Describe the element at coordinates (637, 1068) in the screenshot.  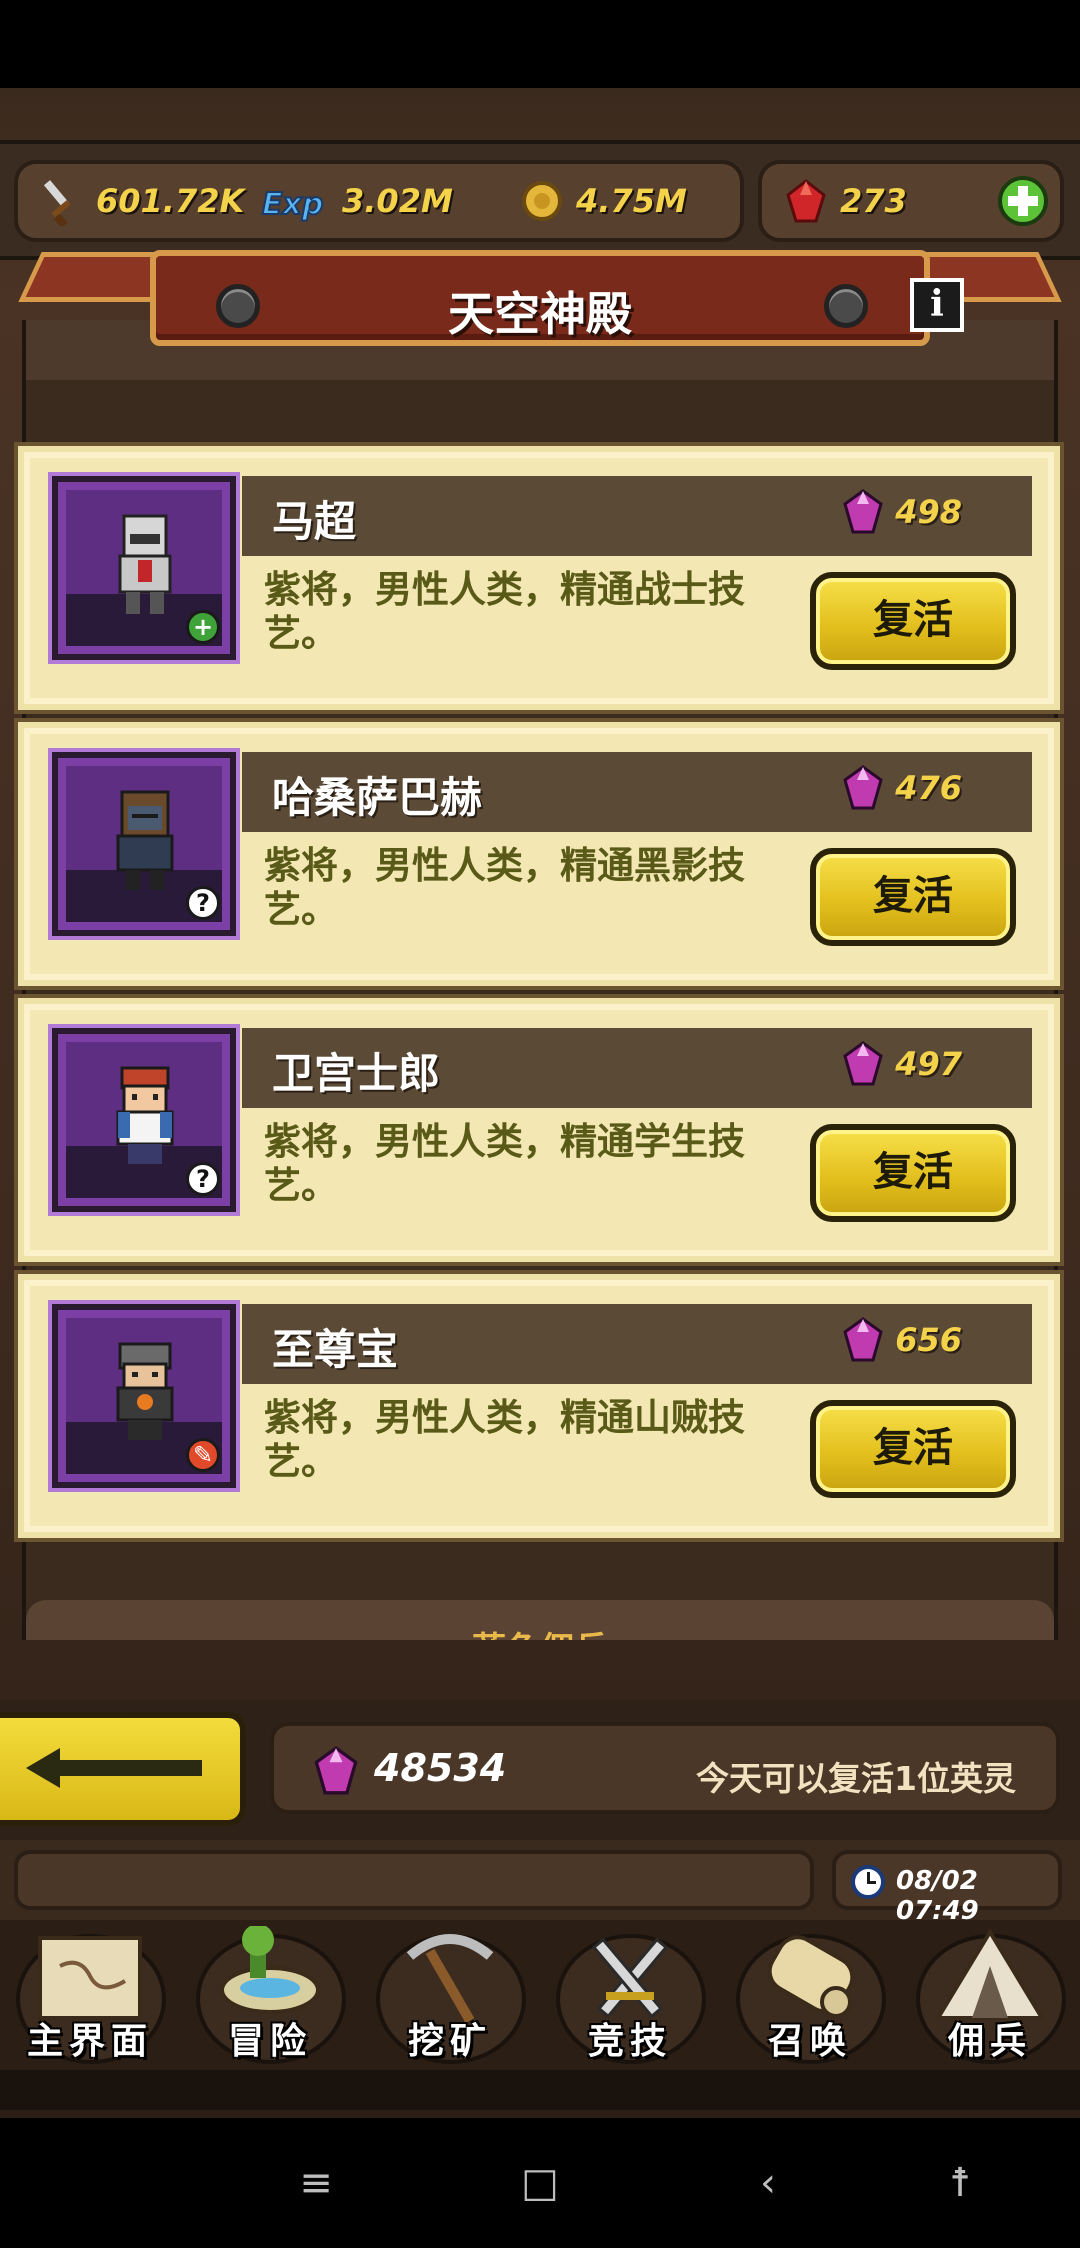
I see `hero-name-bar: 卫宫士郎 497` at that location.